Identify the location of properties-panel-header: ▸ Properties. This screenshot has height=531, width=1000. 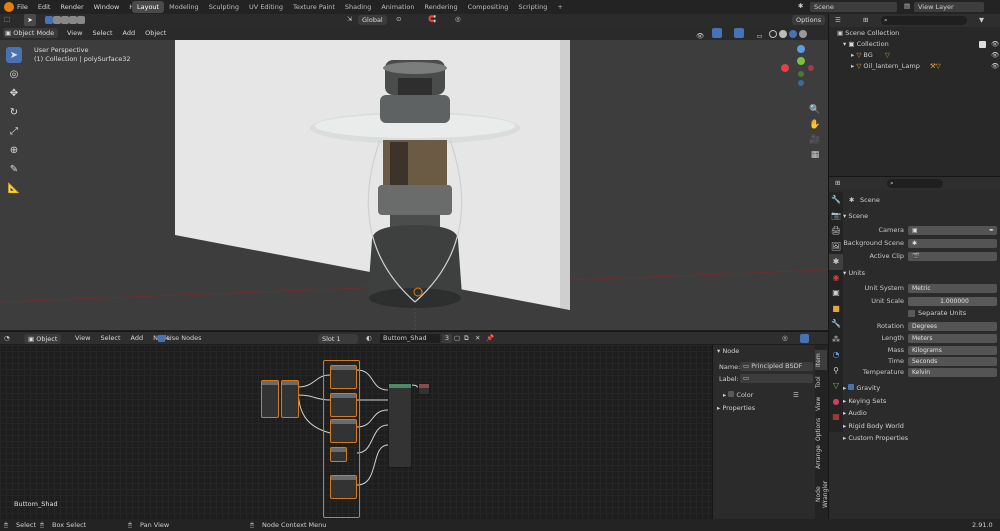
(736, 408).